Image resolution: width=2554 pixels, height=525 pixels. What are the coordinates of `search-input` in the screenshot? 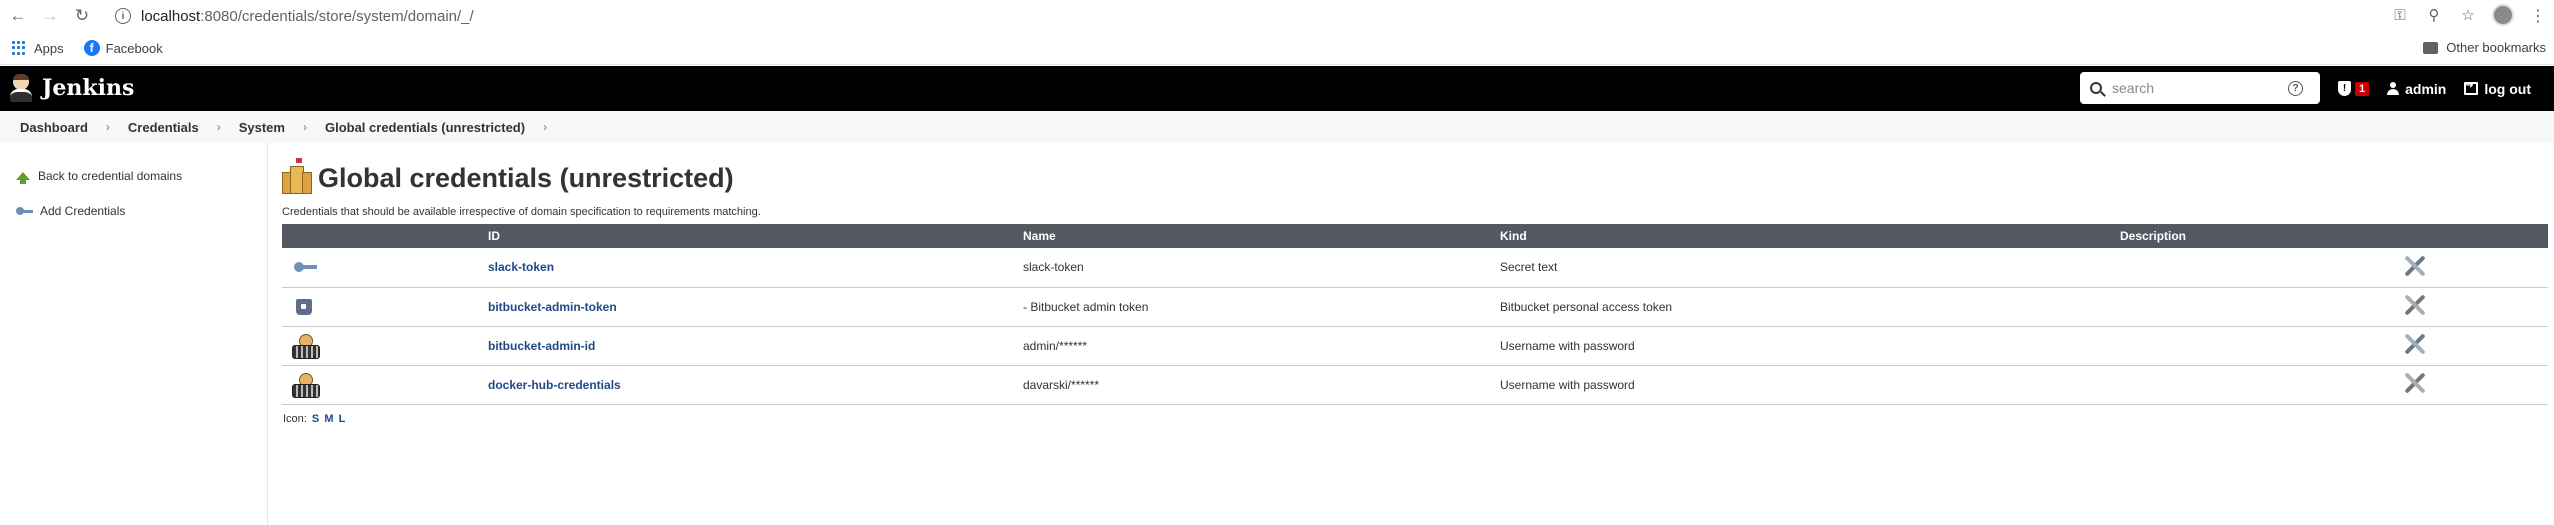 It's located at (2197, 88).